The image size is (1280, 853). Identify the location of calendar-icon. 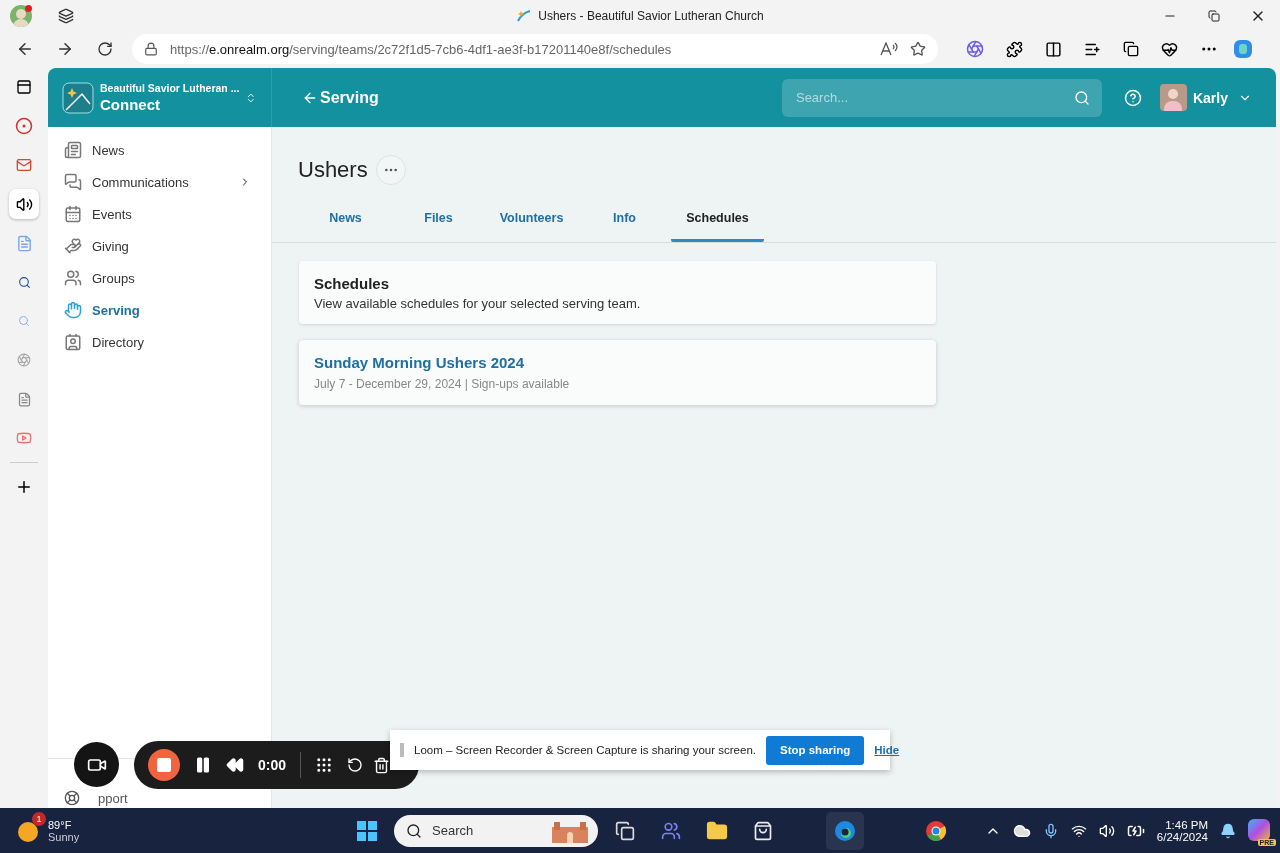
(73, 214).